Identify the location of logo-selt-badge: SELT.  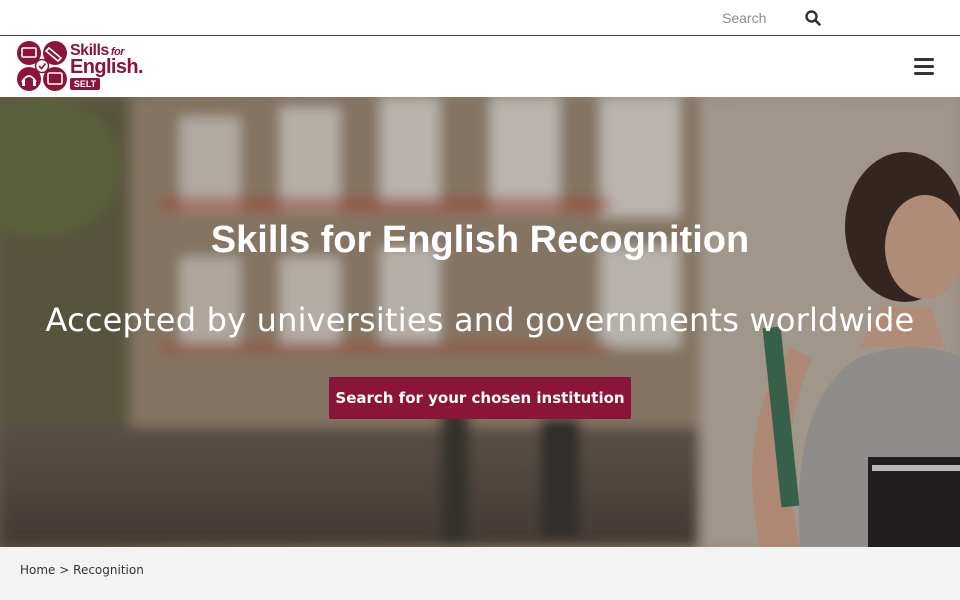
(85, 84).